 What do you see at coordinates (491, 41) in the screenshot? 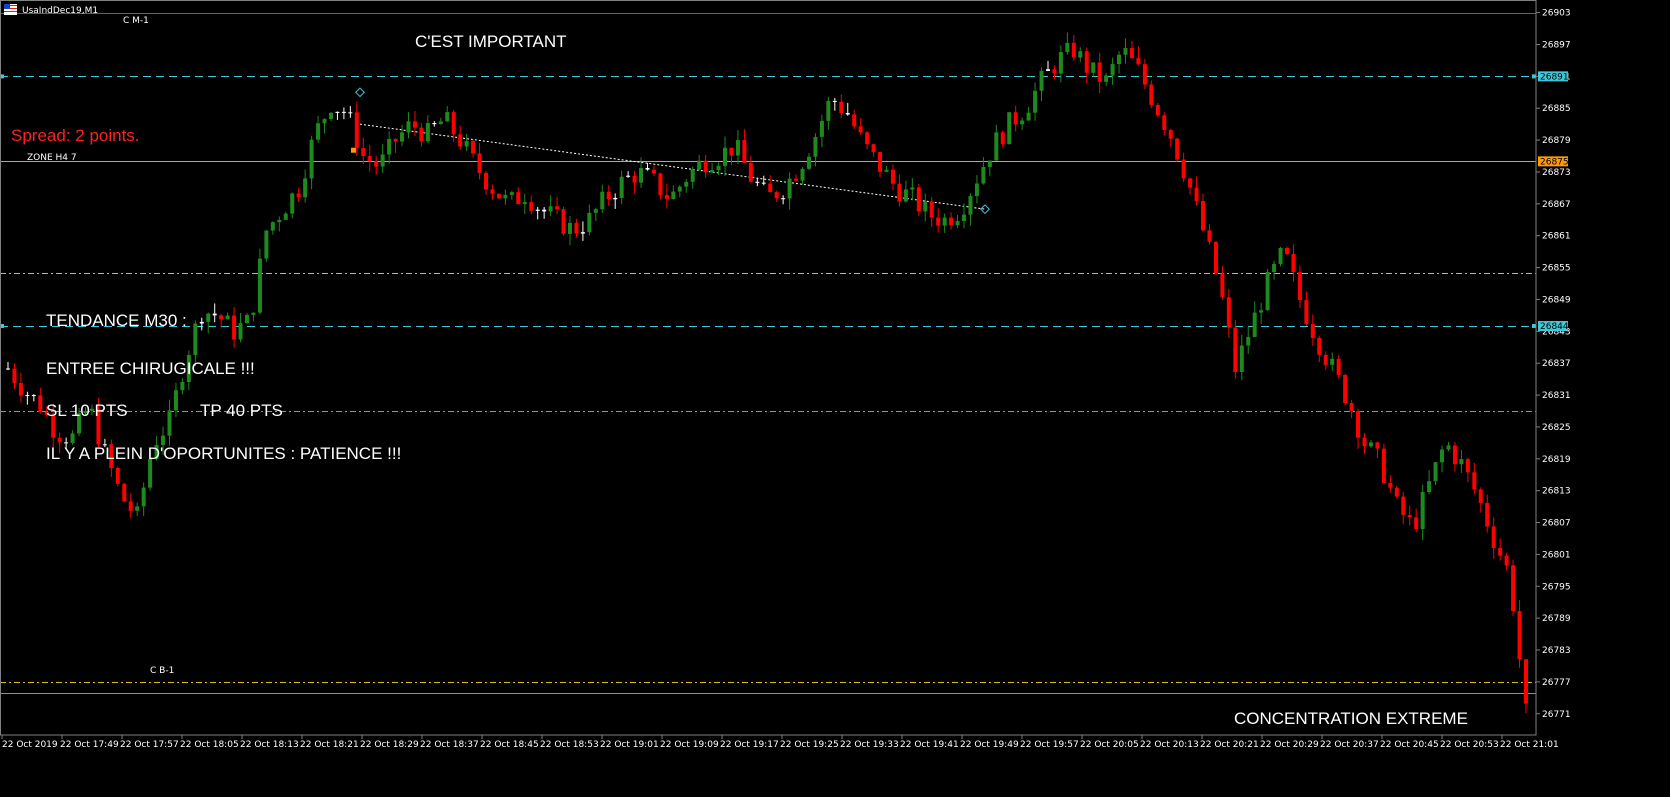
I see `important-text: C'EST IMPORTANT` at bounding box center [491, 41].